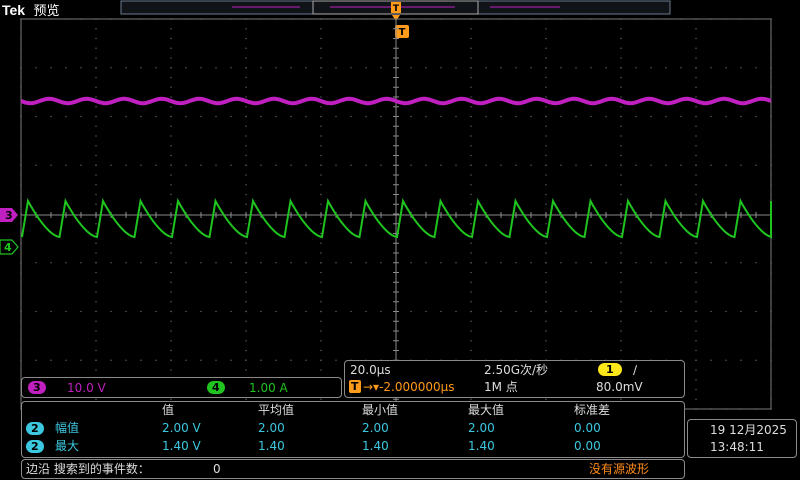 Image resolution: width=800 pixels, height=480 pixels. Describe the element at coordinates (67, 428) in the screenshot. I see `measurement-name: 幅值` at that location.